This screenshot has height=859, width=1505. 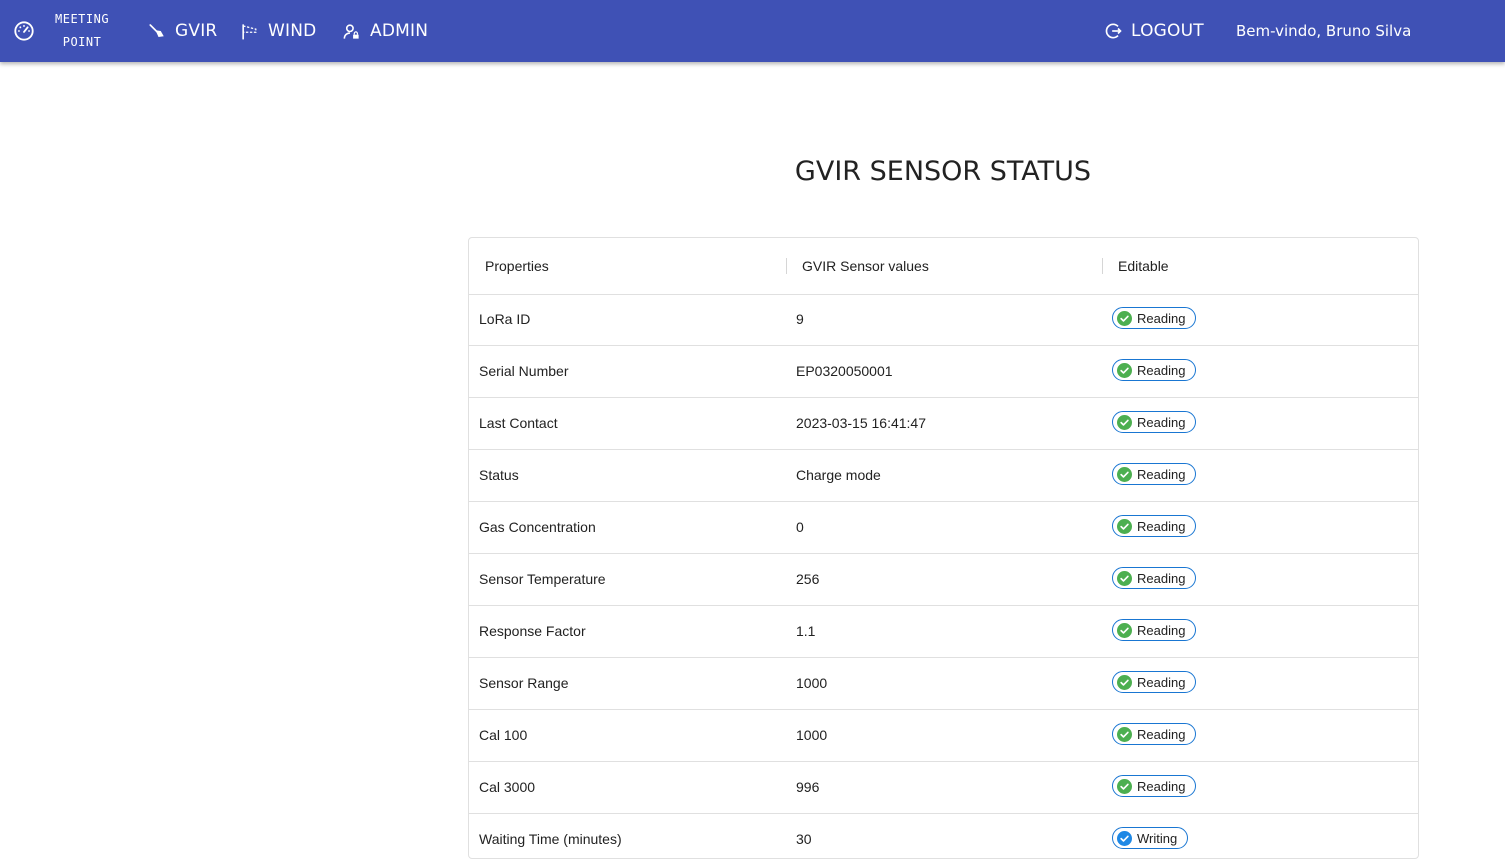 What do you see at coordinates (865, 266) in the screenshot?
I see `column-header-values: GVIR Sensor values` at bounding box center [865, 266].